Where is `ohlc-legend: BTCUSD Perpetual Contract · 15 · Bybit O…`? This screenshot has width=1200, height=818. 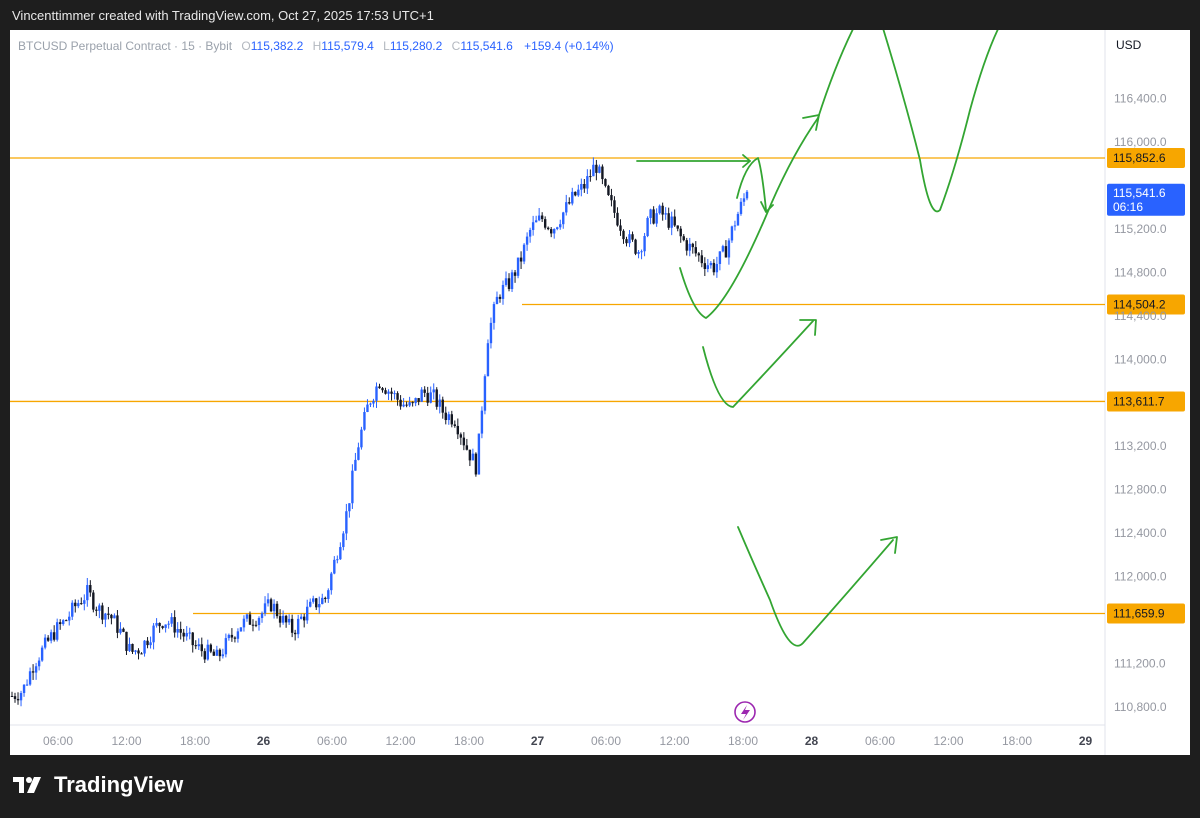
ohlc-legend: BTCUSD Perpetual Contract · 15 · Bybit O… is located at coordinates (316, 46).